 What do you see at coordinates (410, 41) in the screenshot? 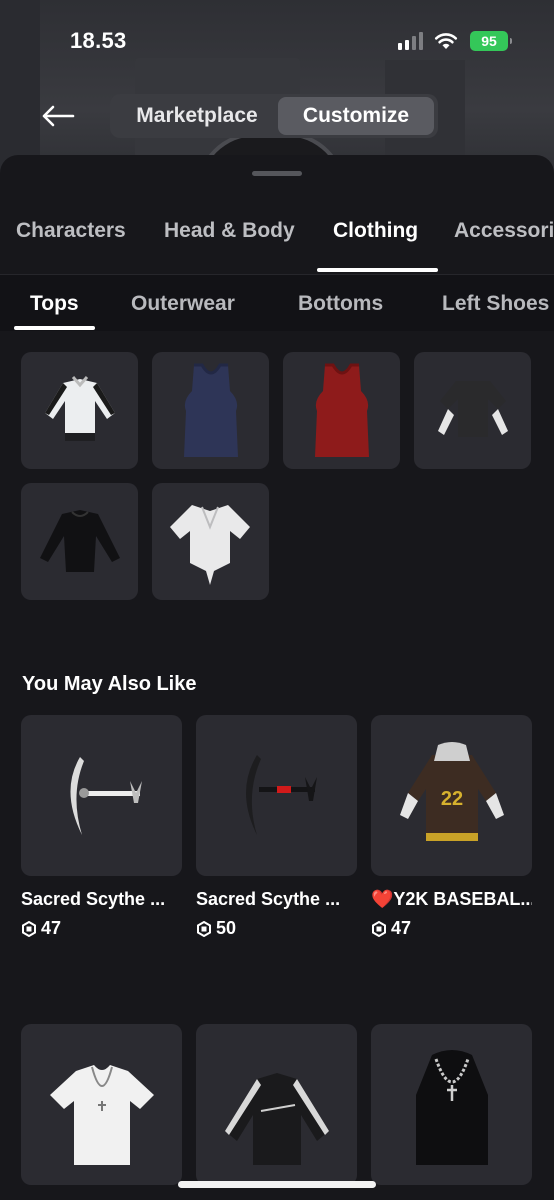
I see `cellular-signal-icon` at bounding box center [410, 41].